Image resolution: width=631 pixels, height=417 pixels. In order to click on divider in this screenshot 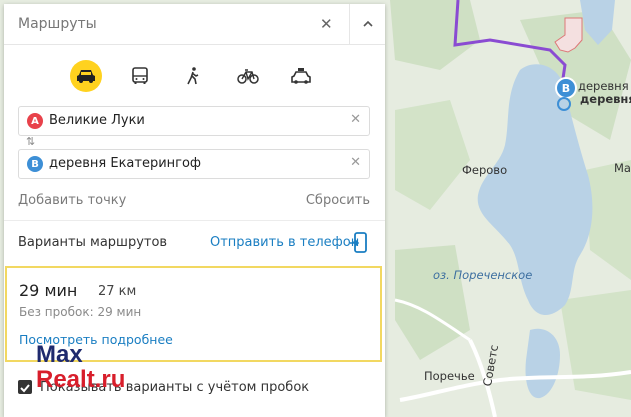, I will do `click(194, 220)`.